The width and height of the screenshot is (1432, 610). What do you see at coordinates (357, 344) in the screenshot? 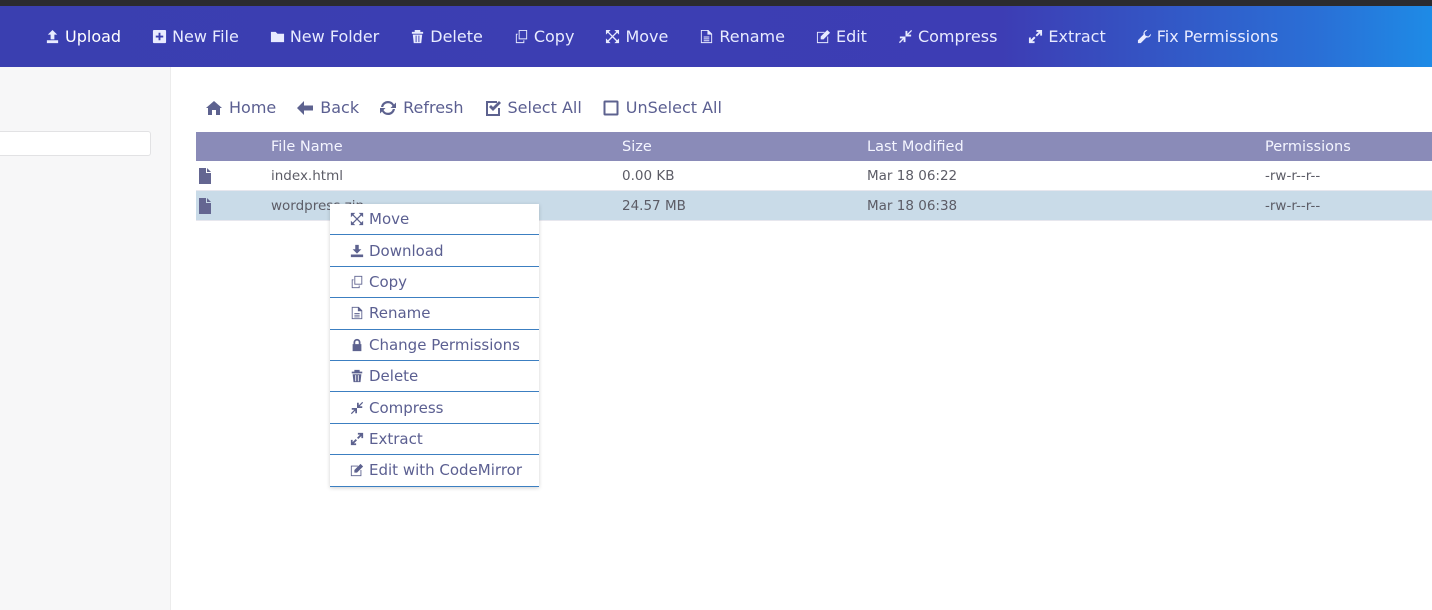
I see `lock-icon` at bounding box center [357, 344].